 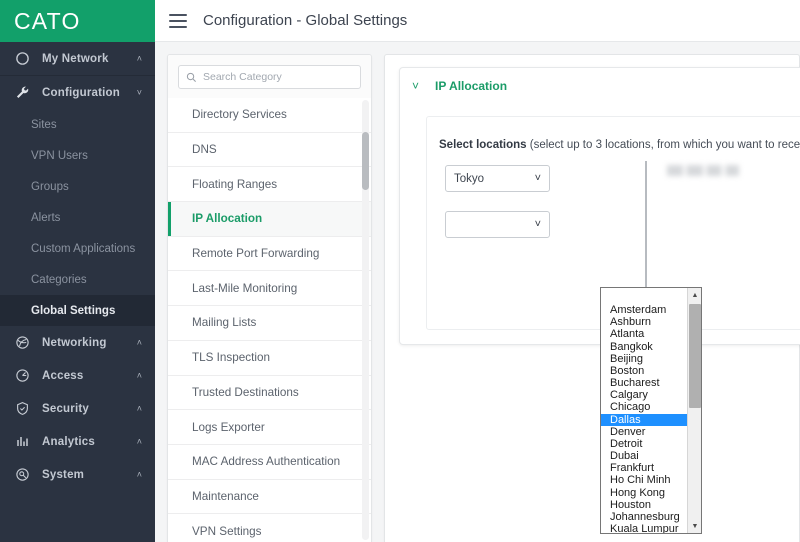 What do you see at coordinates (644, 468) in the screenshot?
I see `dropdown-option: Frankfurt` at bounding box center [644, 468].